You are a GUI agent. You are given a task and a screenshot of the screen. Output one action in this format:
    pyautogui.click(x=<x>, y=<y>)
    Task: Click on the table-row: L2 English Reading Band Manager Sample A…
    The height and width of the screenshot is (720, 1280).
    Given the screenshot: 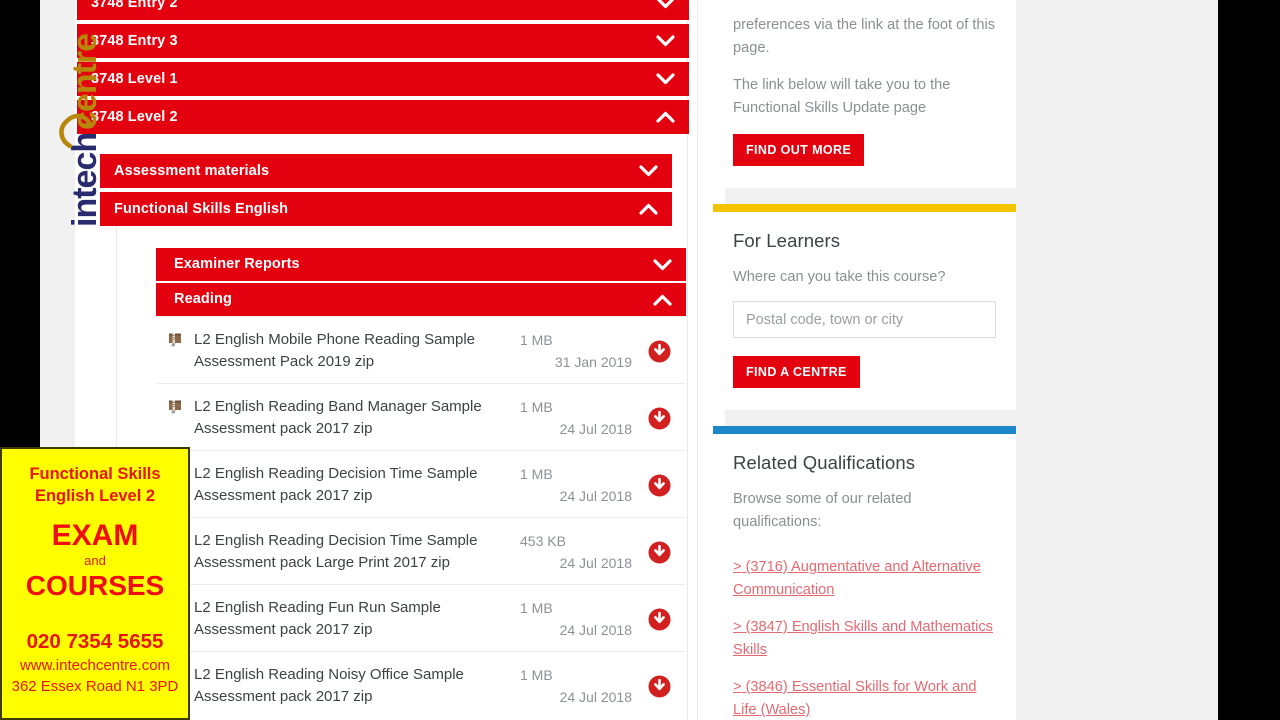 What is the action you would take?
    pyautogui.click(x=421, y=416)
    